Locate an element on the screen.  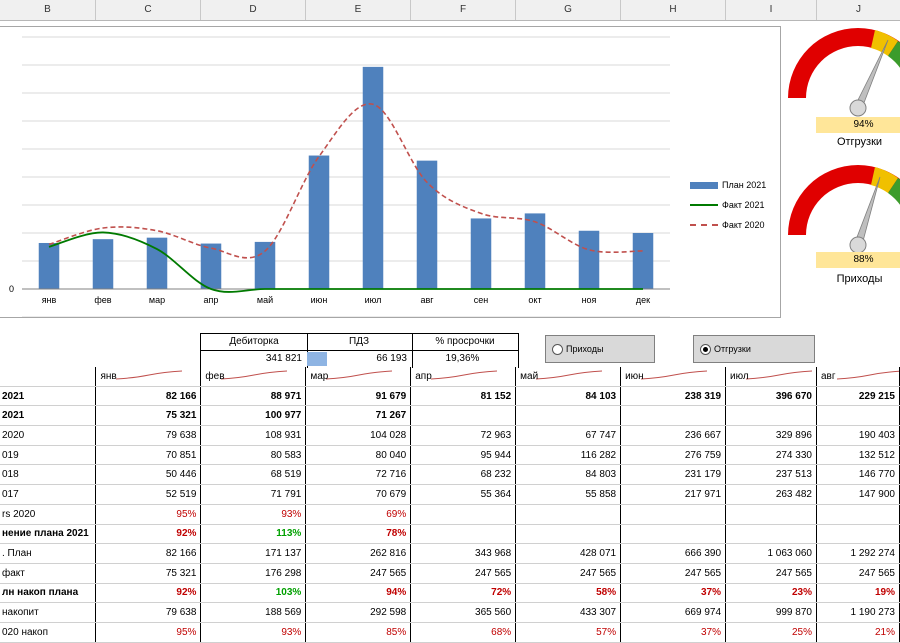
table-cell: 71 791 is located at coordinates (253, 494).